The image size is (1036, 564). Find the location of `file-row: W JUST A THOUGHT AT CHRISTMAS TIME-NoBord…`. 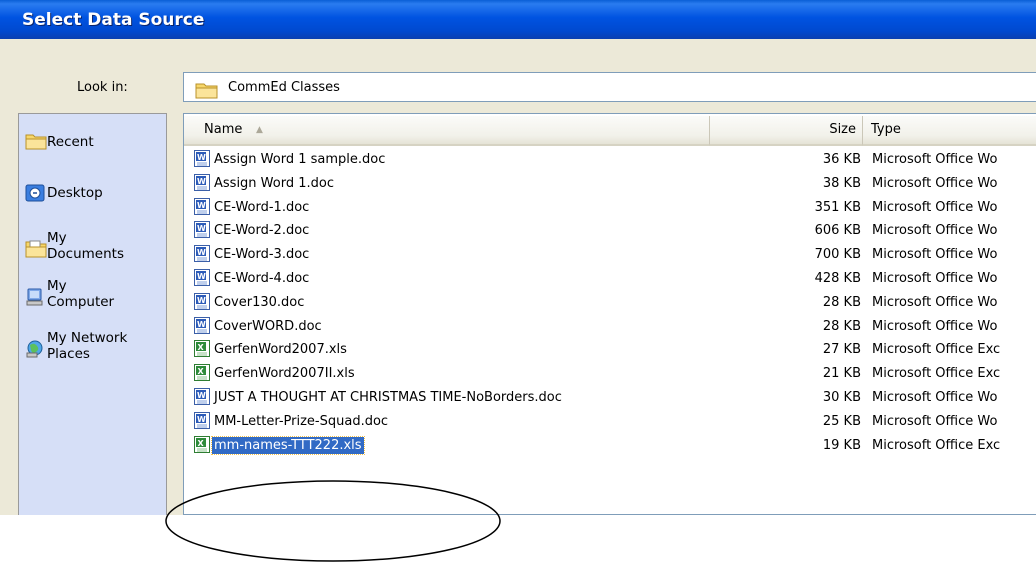

file-row: W JUST A THOUGHT AT CHRISTMAS TIME-NoBord… is located at coordinates (610, 397).